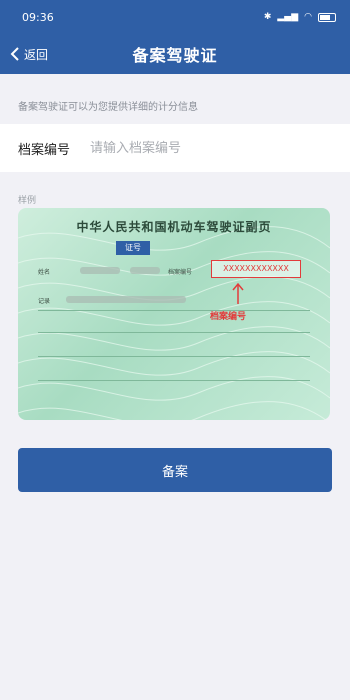 Image resolution: width=350 pixels, height=700 pixels. I want to click on page-title: 备案驾驶证, so click(175, 55).